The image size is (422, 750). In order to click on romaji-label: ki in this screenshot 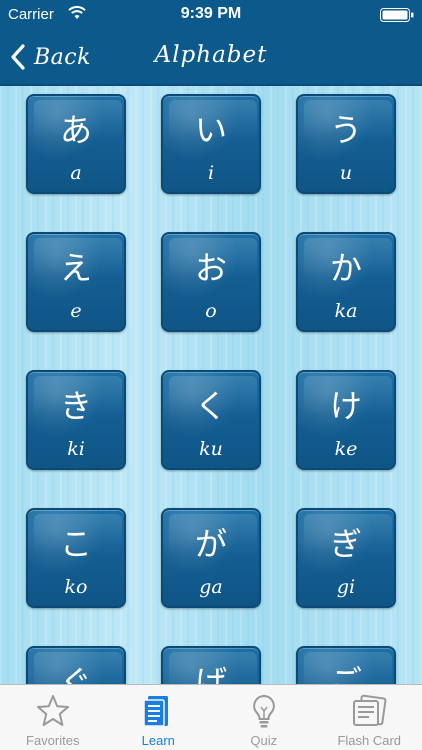, I will do `click(76, 449)`.